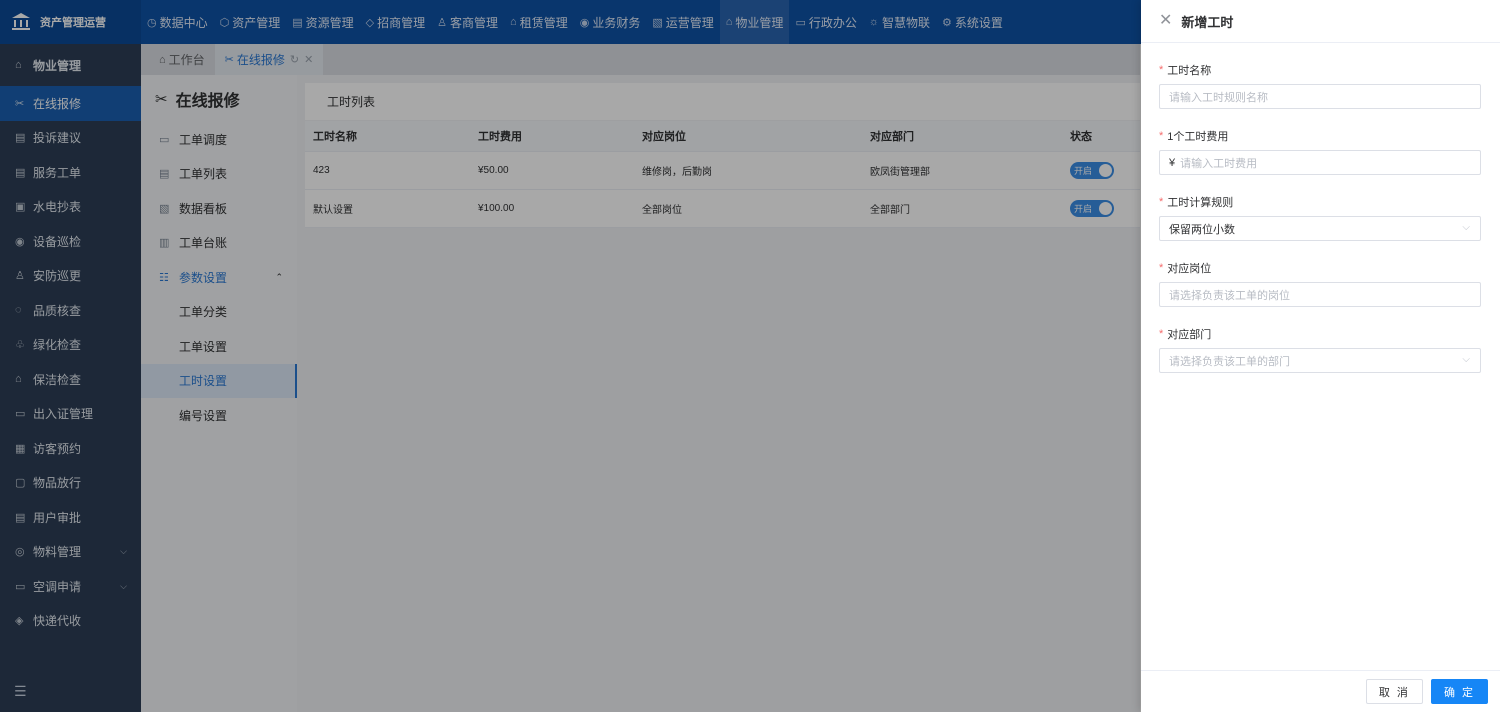  Describe the element at coordinates (1320, 70) in the screenshot. I see `field-label: * 工时名称` at that location.